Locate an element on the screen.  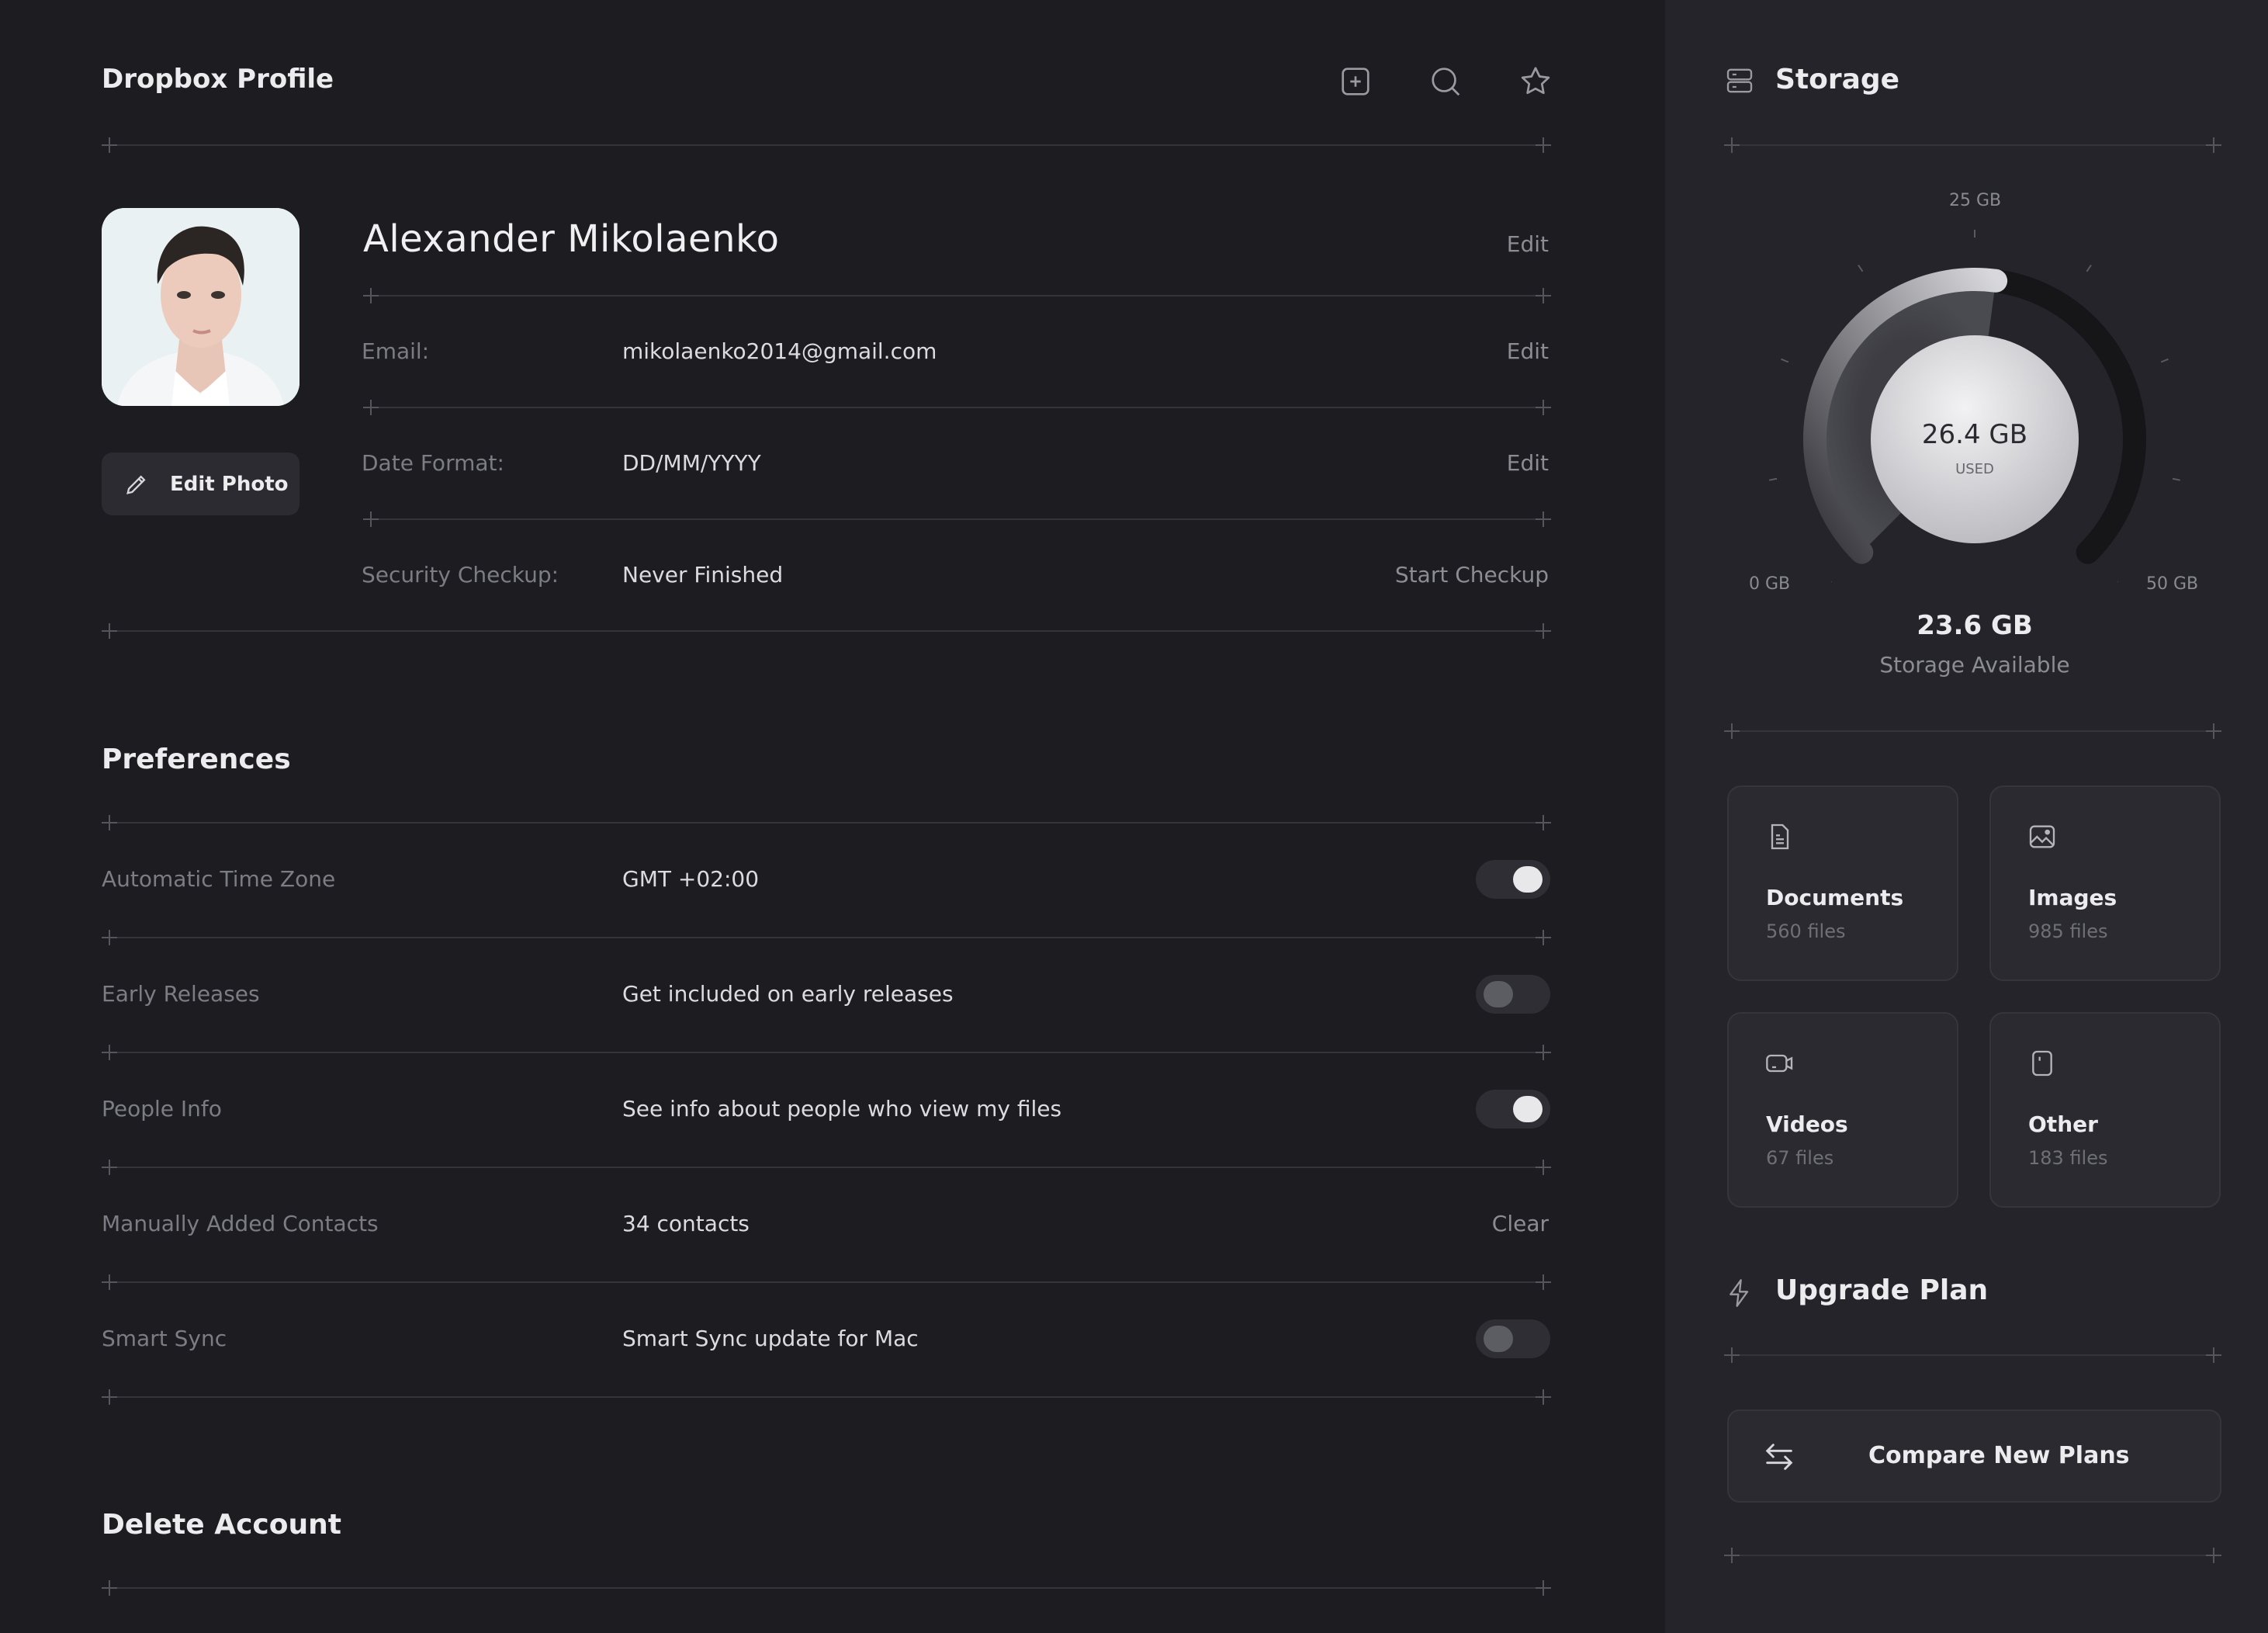
compare-plans-button: Compare New Plans is located at coordinates (1974, 1456).